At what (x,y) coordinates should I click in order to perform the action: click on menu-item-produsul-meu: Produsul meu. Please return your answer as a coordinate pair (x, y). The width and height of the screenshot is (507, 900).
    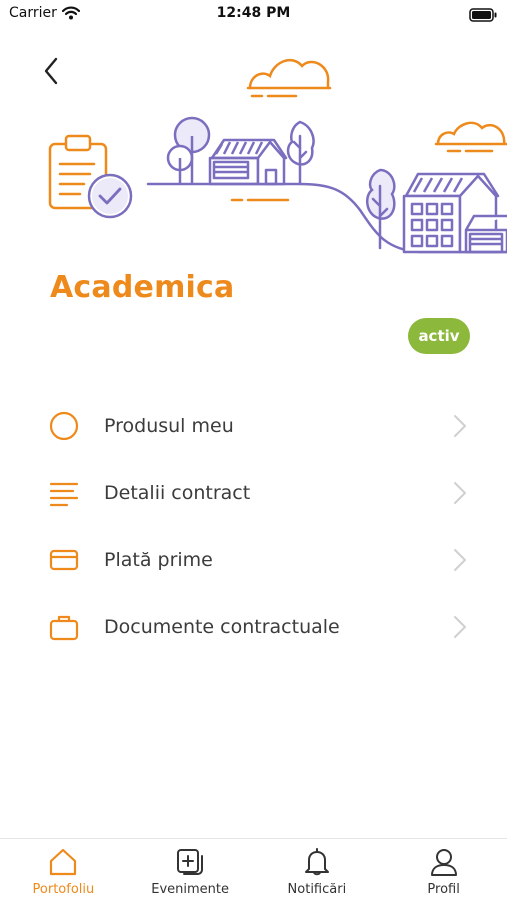
    Looking at the image, I should click on (253, 425).